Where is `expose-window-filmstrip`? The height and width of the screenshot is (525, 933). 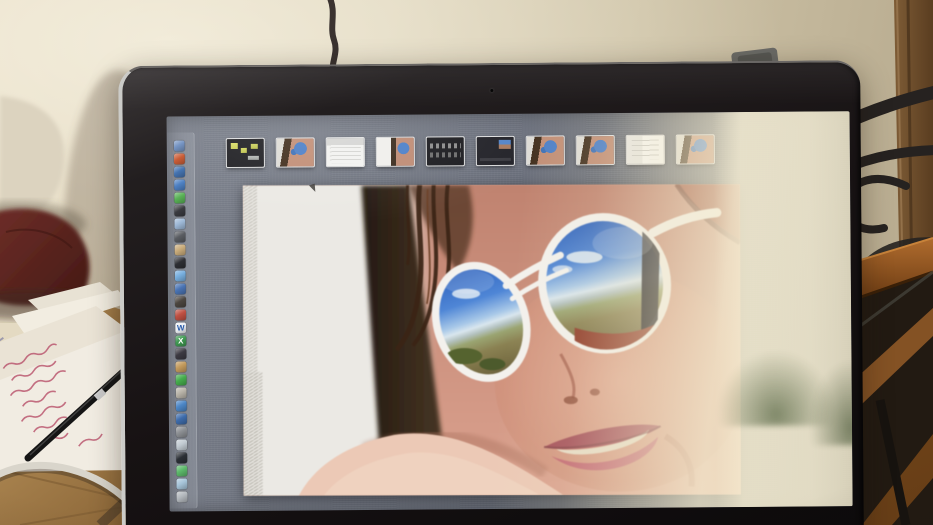 expose-window-filmstrip is located at coordinates (445, 151).